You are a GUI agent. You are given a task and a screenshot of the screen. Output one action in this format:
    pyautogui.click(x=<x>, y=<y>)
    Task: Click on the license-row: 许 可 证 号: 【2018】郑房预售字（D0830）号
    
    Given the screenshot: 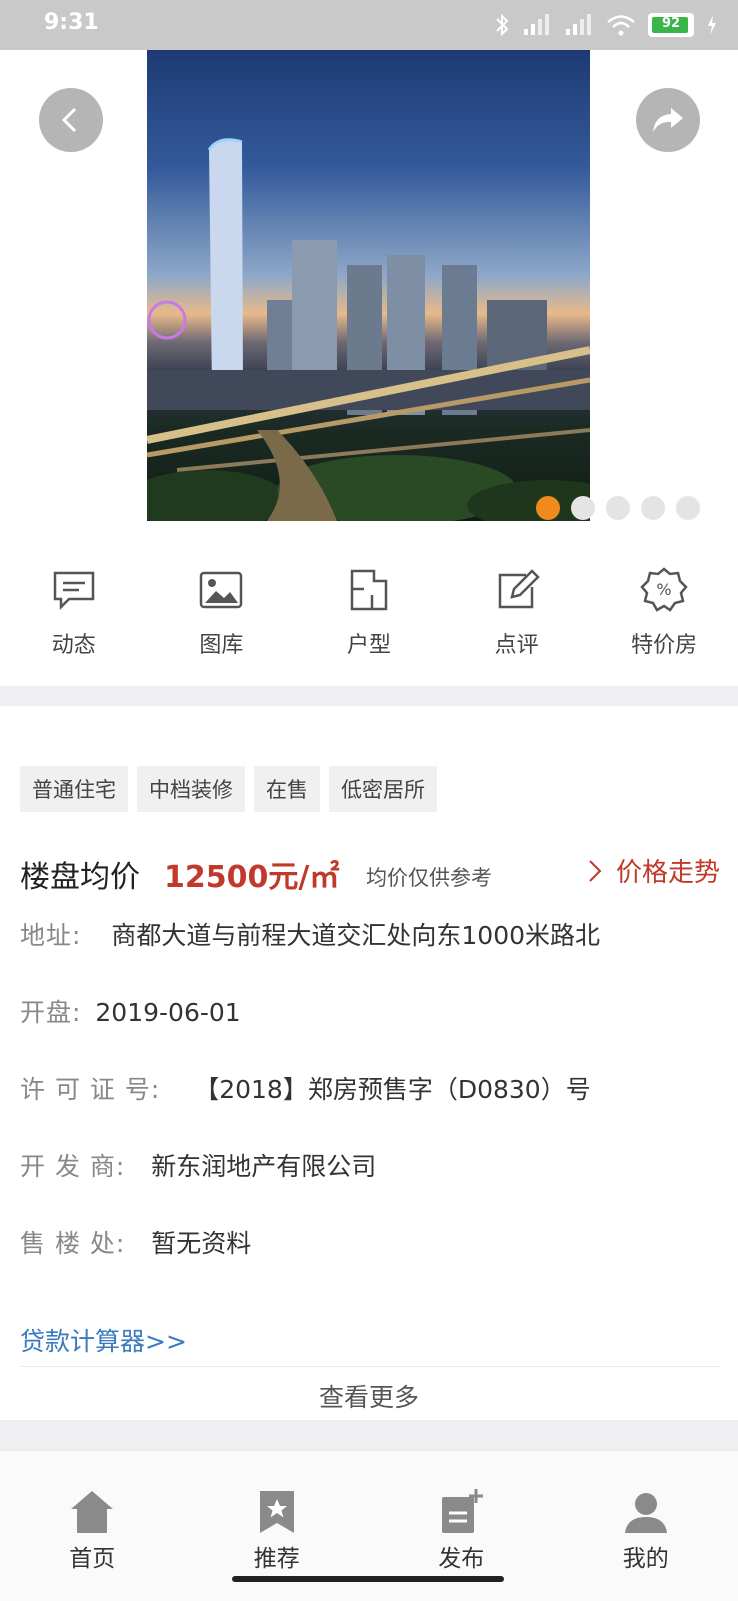 What is the action you would take?
    pyautogui.click(x=305, y=1088)
    